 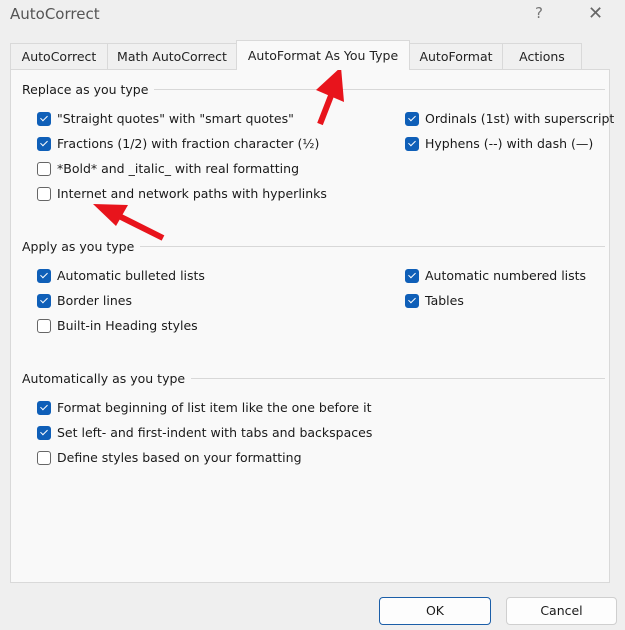 I want to click on tab-autoformat-as-you-type: AutoFormat As You Type, so click(x=323, y=55).